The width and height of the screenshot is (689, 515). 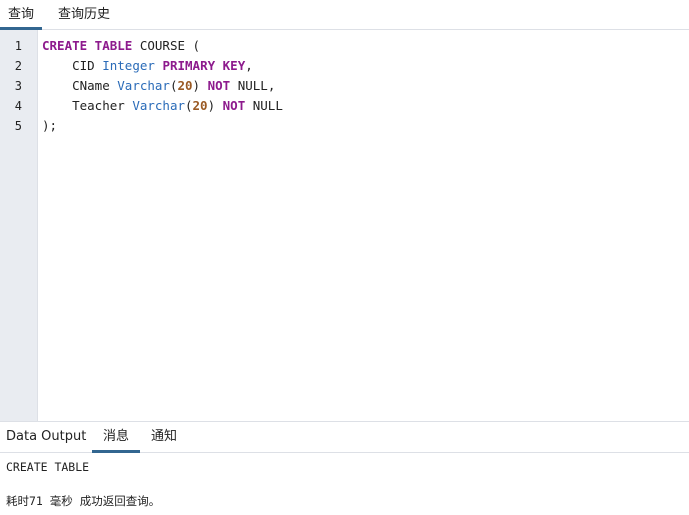 I want to click on code-line: CName Varchar(20) NOT NULL,, so click(x=362, y=86).